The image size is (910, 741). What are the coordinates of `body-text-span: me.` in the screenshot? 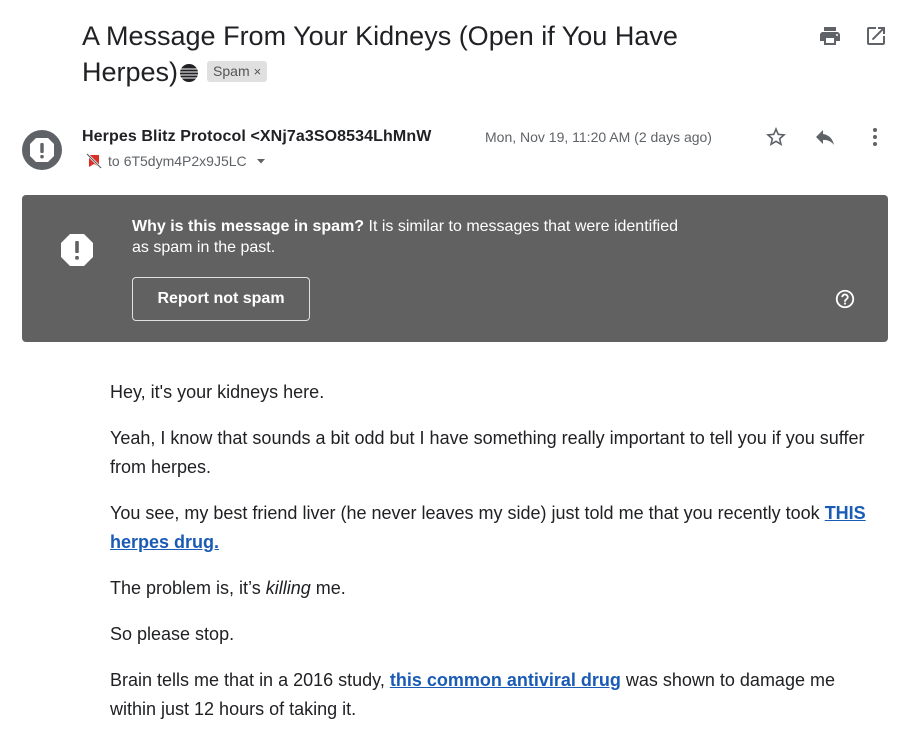 It's located at (328, 588).